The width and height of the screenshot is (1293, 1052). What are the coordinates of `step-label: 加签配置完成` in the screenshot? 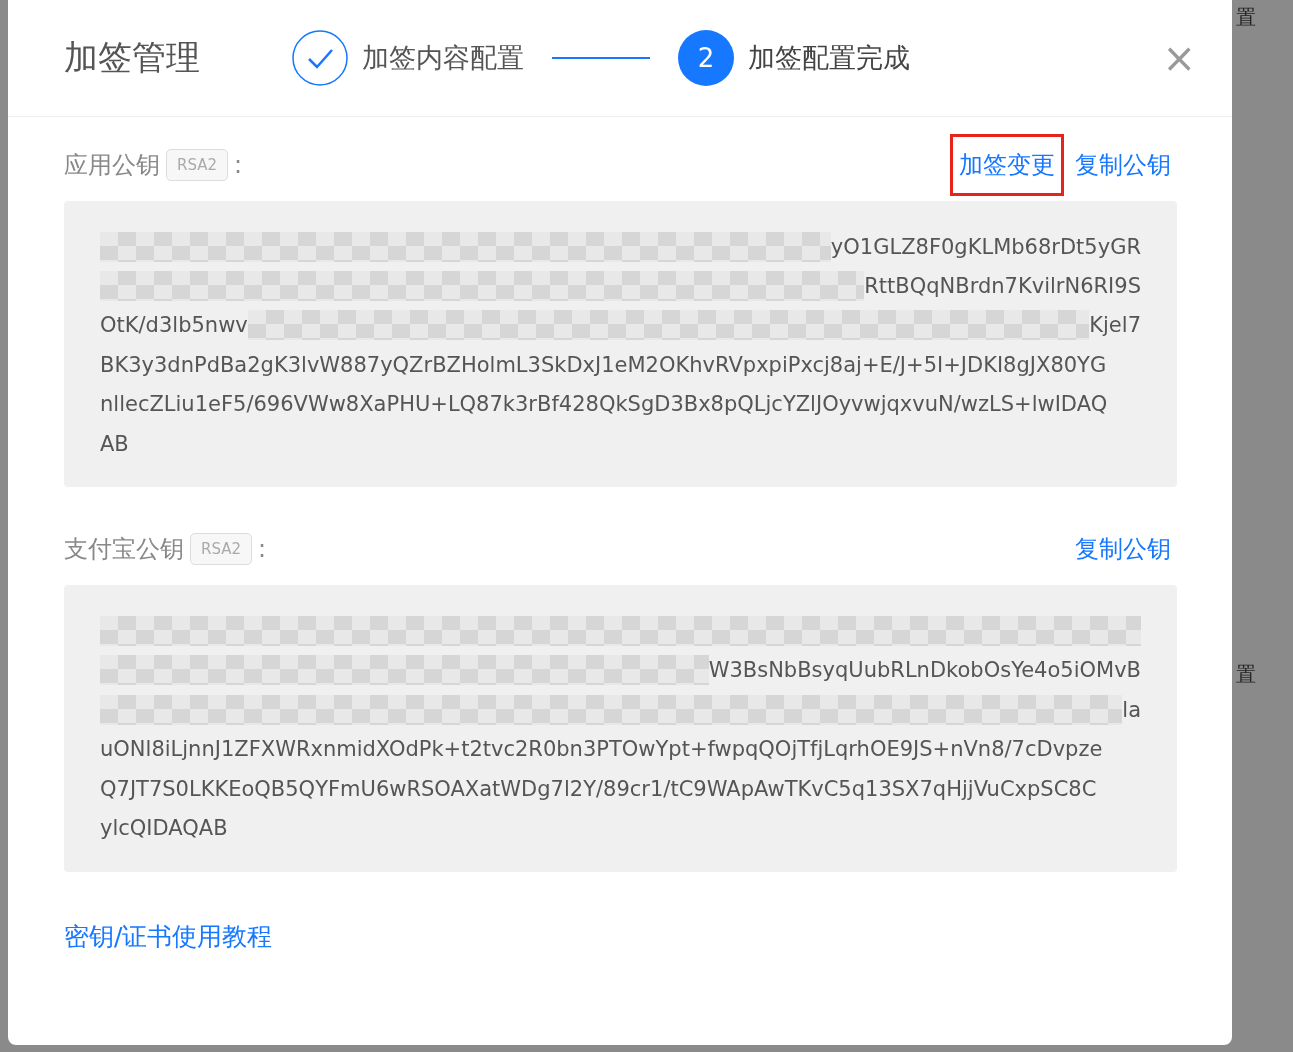 It's located at (829, 58).